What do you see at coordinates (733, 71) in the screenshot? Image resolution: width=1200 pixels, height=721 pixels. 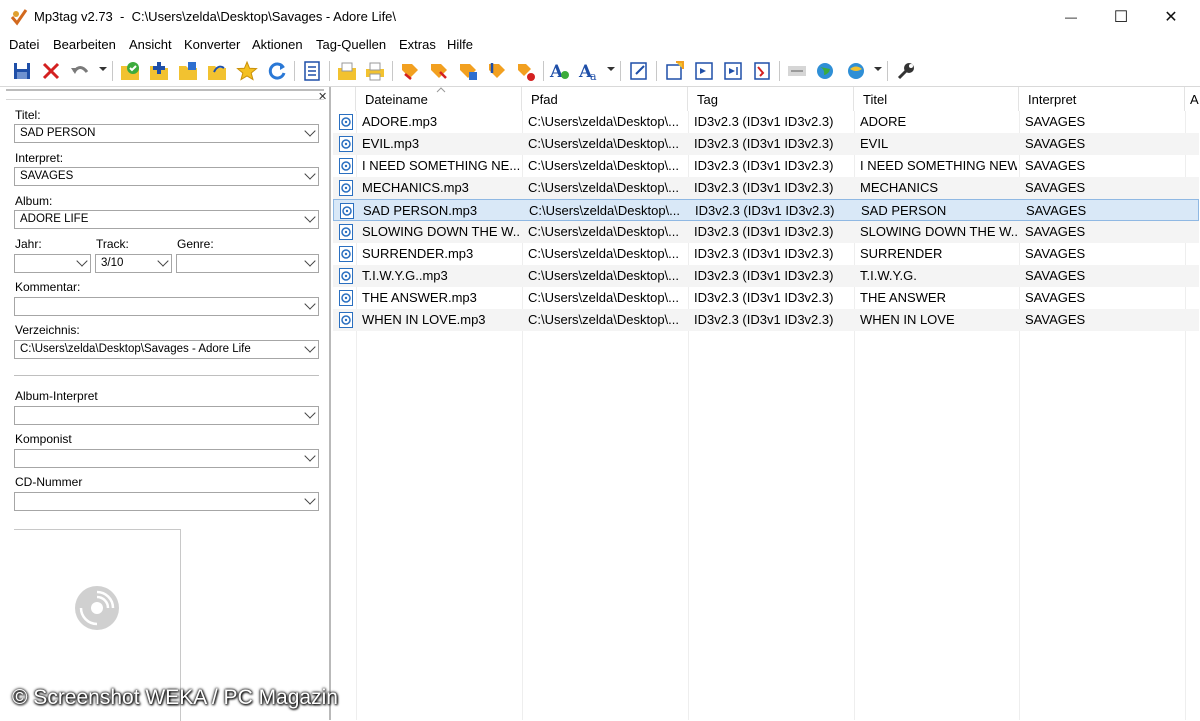 I see `playlist-export-icon` at bounding box center [733, 71].